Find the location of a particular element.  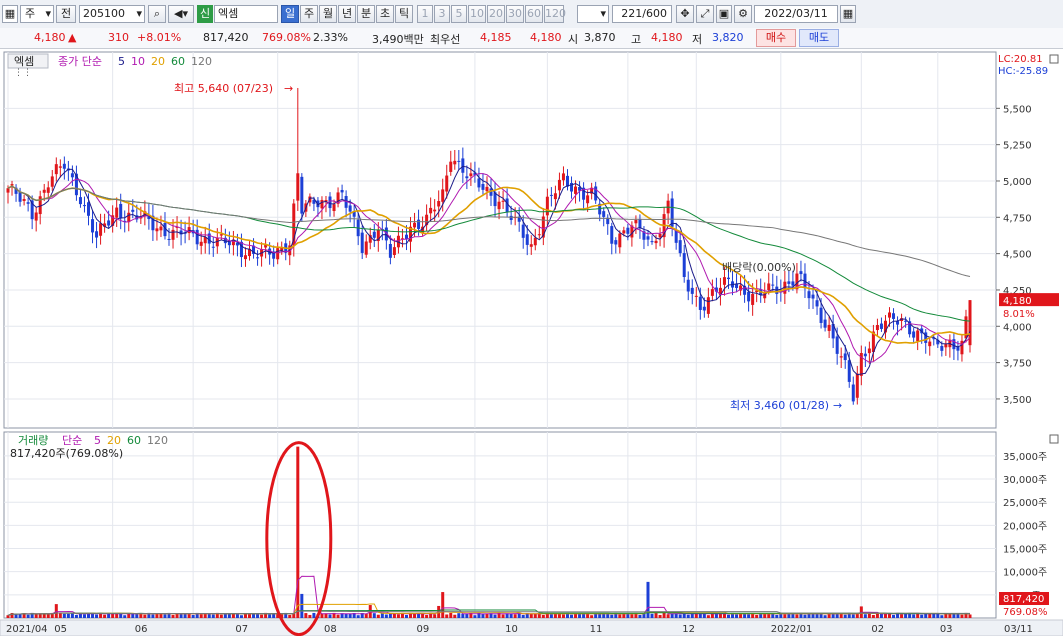

stock-name-field: 엑셈 is located at coordinates (246, 14).